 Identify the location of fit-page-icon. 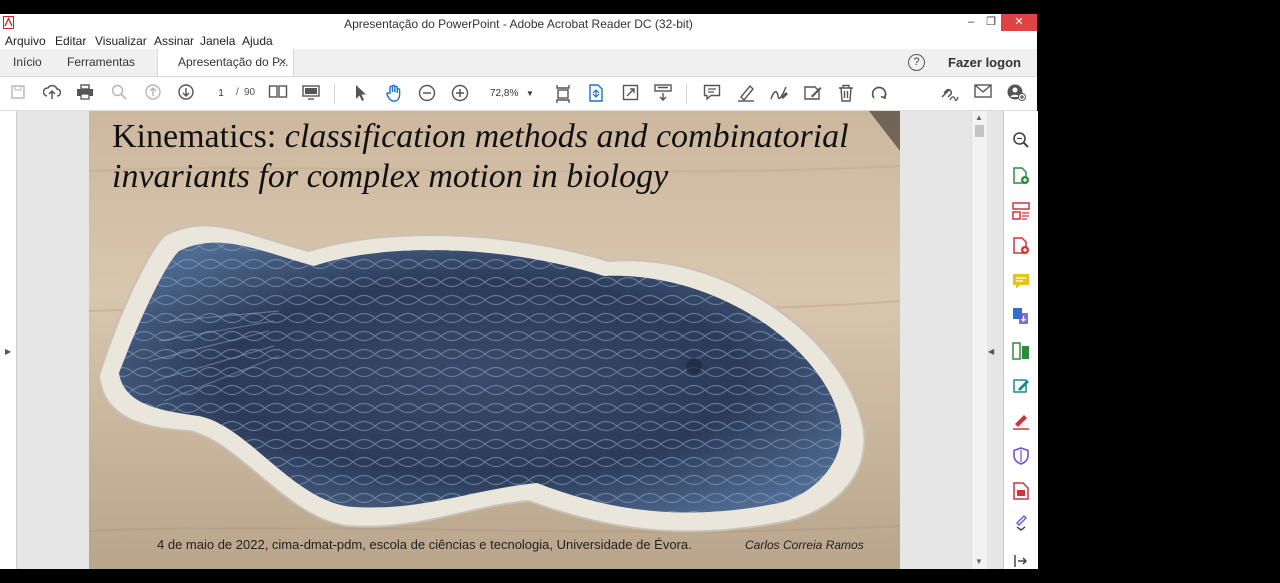
(596, 94).